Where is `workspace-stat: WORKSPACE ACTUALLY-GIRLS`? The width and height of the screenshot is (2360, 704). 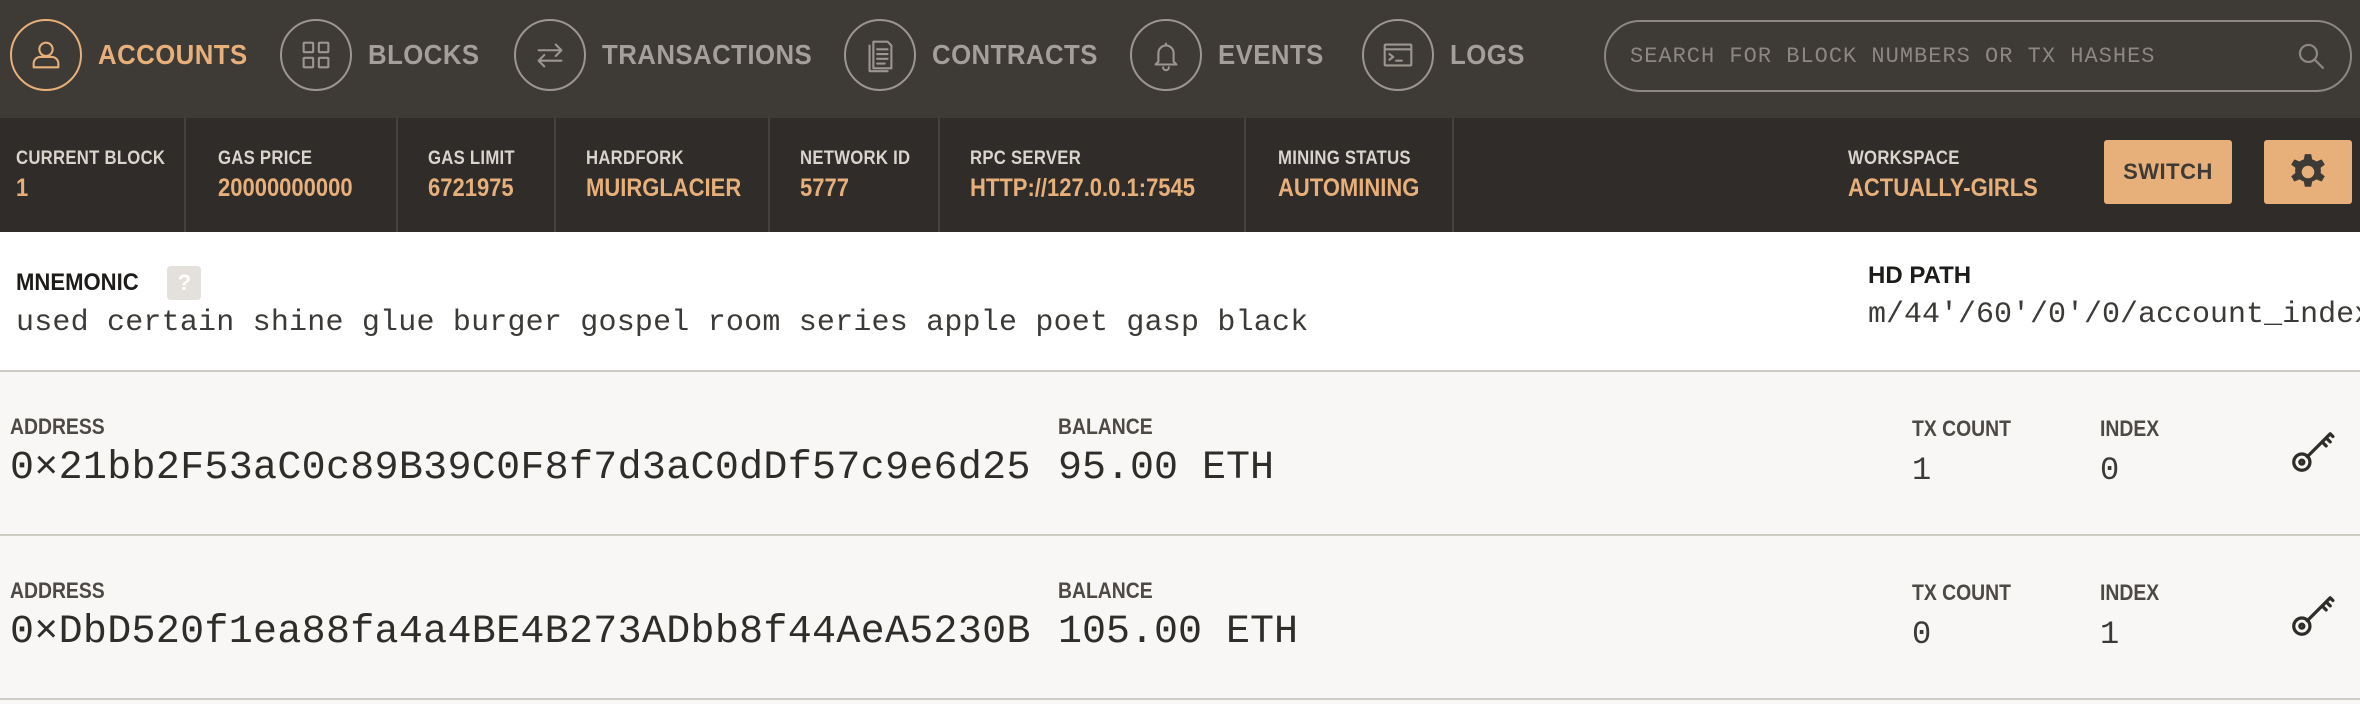 workspace-stat: WORKSPACE ACTUALLY-GIRLS is located at coordinates (1956, 175).